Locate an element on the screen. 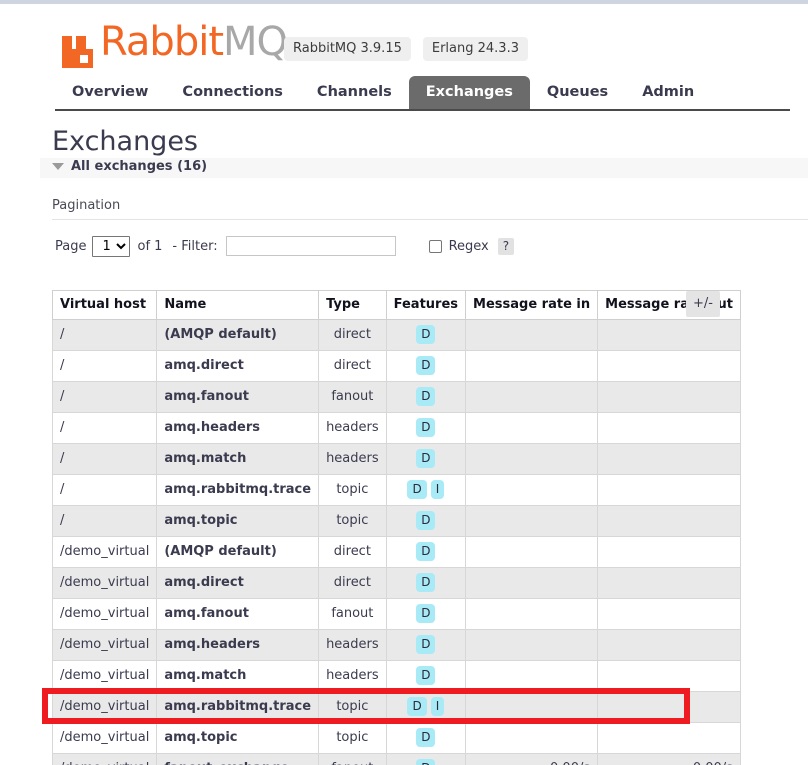 The image size is (808, 765). pagination-section-label: Pagination is located at coordinates (86, 205).